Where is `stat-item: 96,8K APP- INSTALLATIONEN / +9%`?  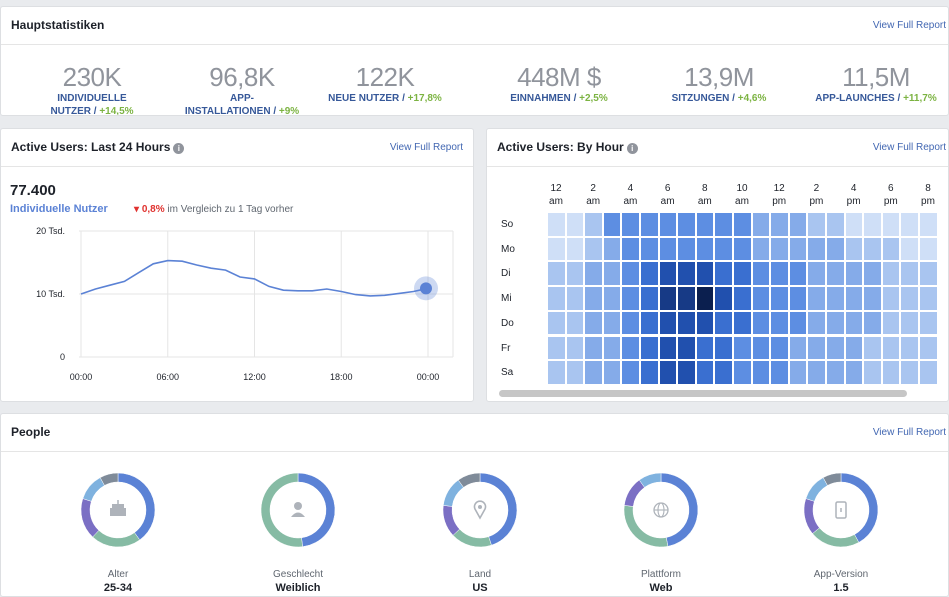 stat-item: 96,8K APP- INSTALLATIONEN / +9% is located at coordinates (242, 89).